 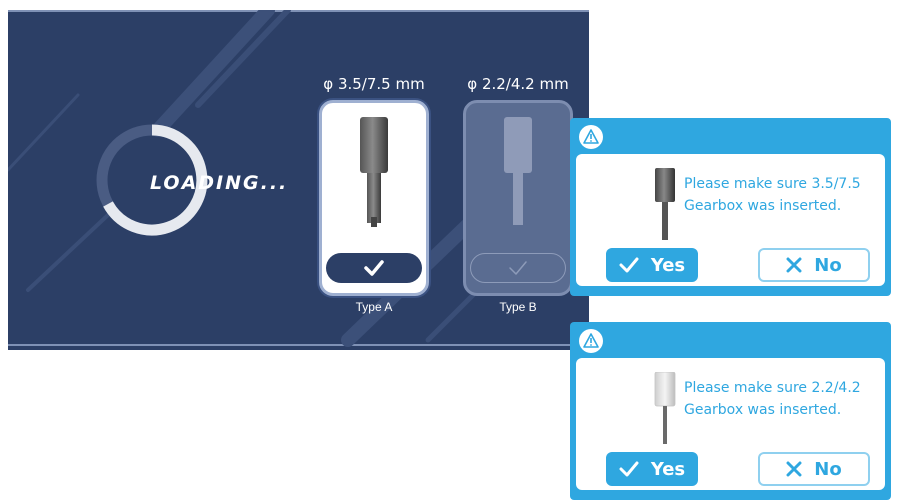 I want to click on dialog-message-line: Please make sure 3.5/7.5, so click(x=772, y=184).